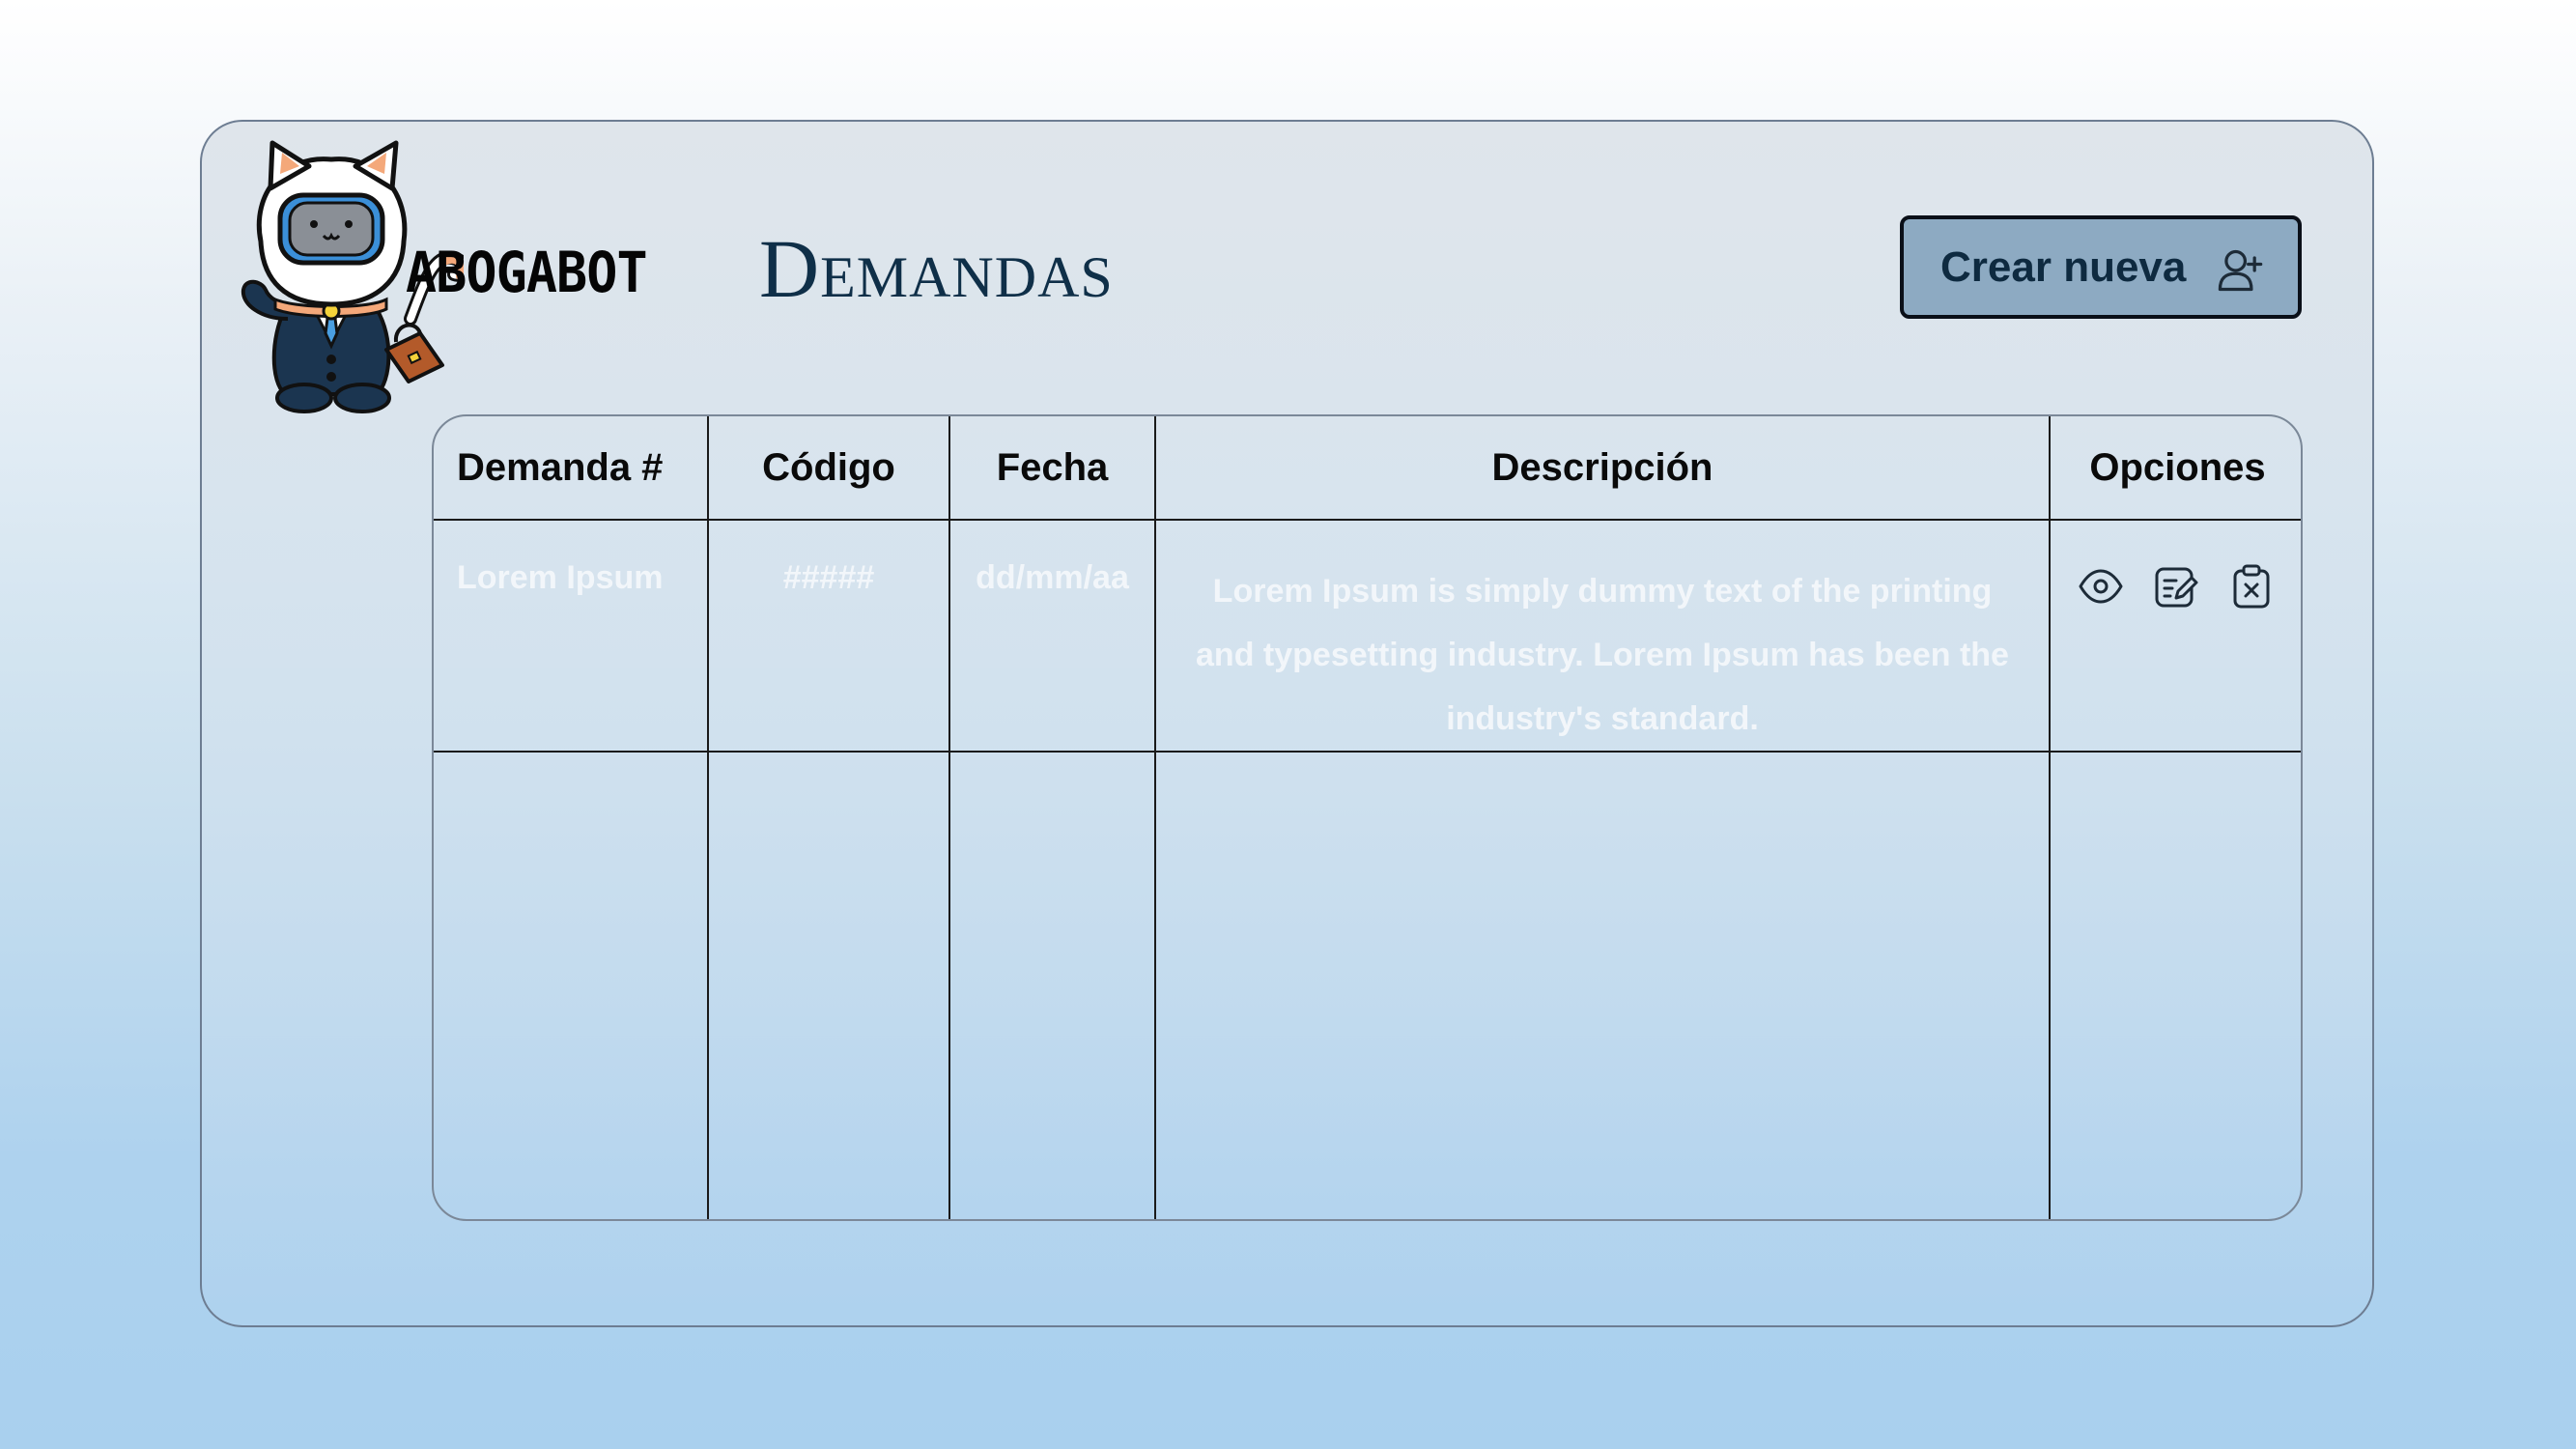  I want to click on column-header-descripcion: Descripción, so click(1603, 468).